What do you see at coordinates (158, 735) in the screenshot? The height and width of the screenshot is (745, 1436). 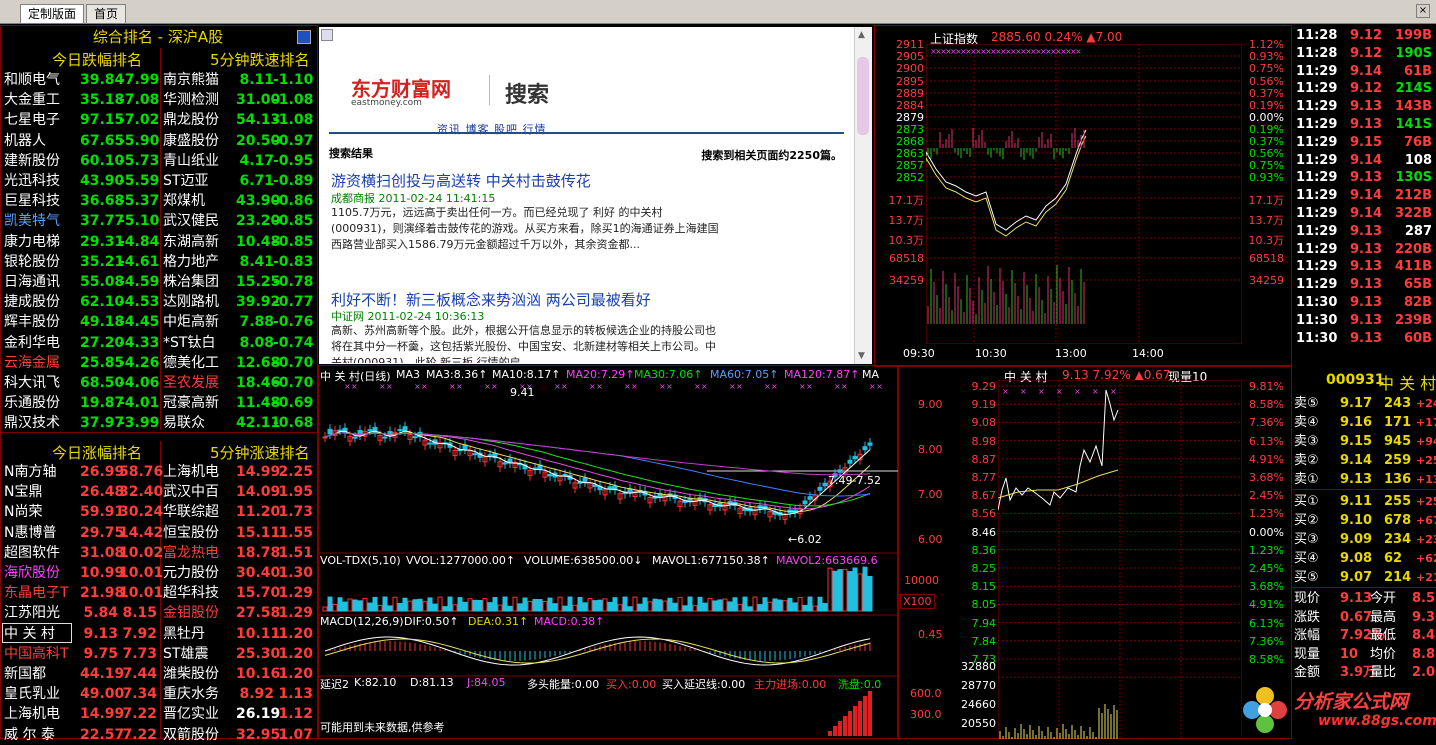 I see `rank-row: 威 尔 泰 22.57 7.22 双箭股份 32.95 1.07` at bounding box center [158, 735].